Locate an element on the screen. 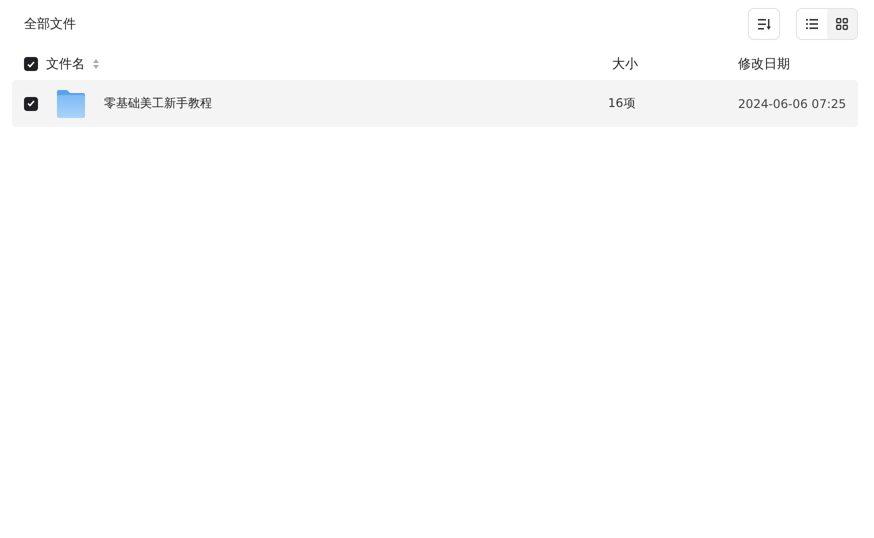 This screenshot has width=874, height=538. file-row: 零基础美工新手教程 16项 2024-06-06 07:25 is located at coordinates (435, 103).